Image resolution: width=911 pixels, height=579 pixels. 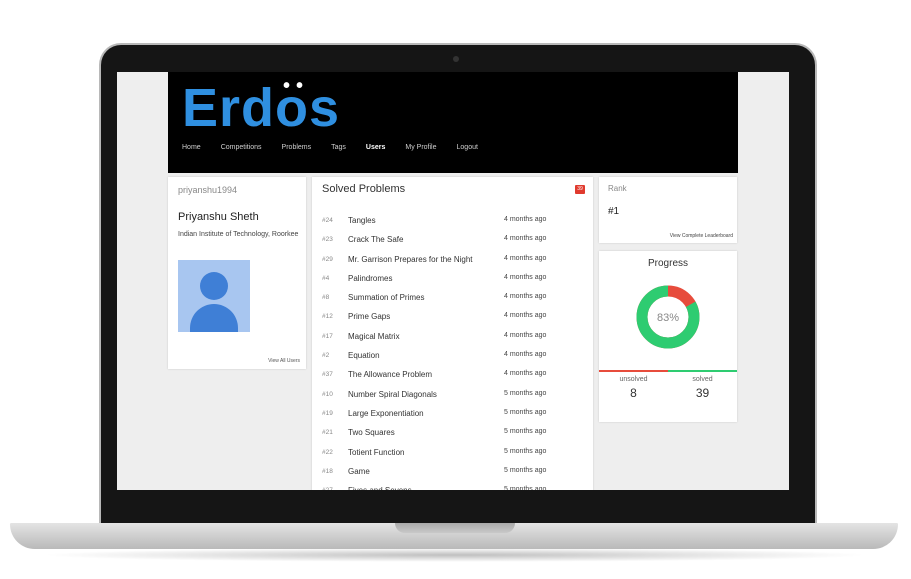 I want to click on problem-name: Number Spiral Diagonals, so click(x=392, y=394).